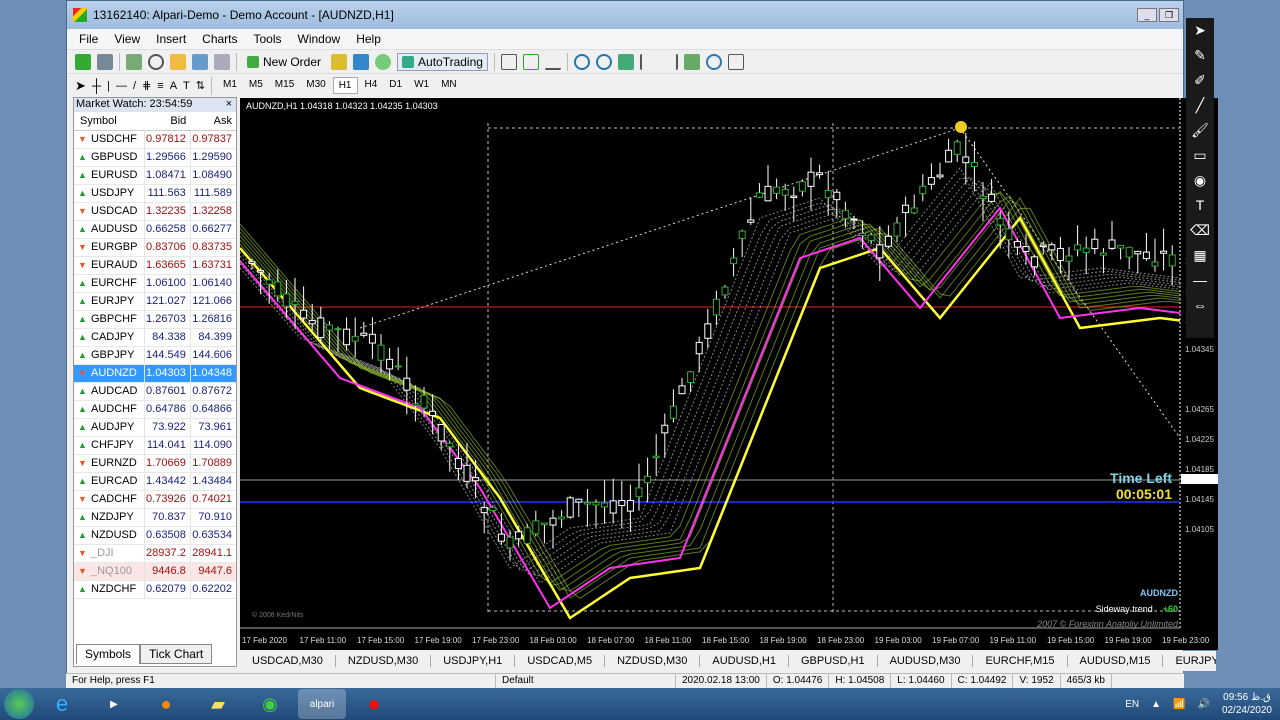 Image resolution: width=1280 pixels, height=720 pixels. I want to click on chart-tab: USDCAD,M5, so click(560, 661).